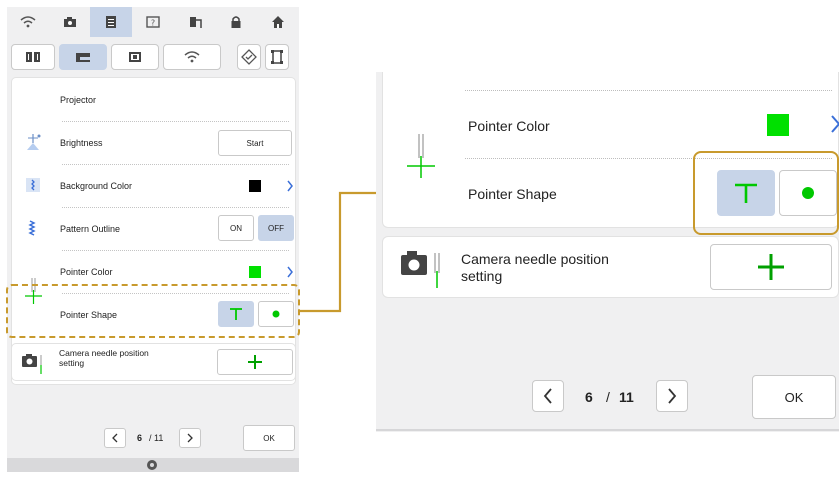 Image resolution: width=839 pixels, height=477 pixels. I want to click on help-icon: ?, so click(153, 22).